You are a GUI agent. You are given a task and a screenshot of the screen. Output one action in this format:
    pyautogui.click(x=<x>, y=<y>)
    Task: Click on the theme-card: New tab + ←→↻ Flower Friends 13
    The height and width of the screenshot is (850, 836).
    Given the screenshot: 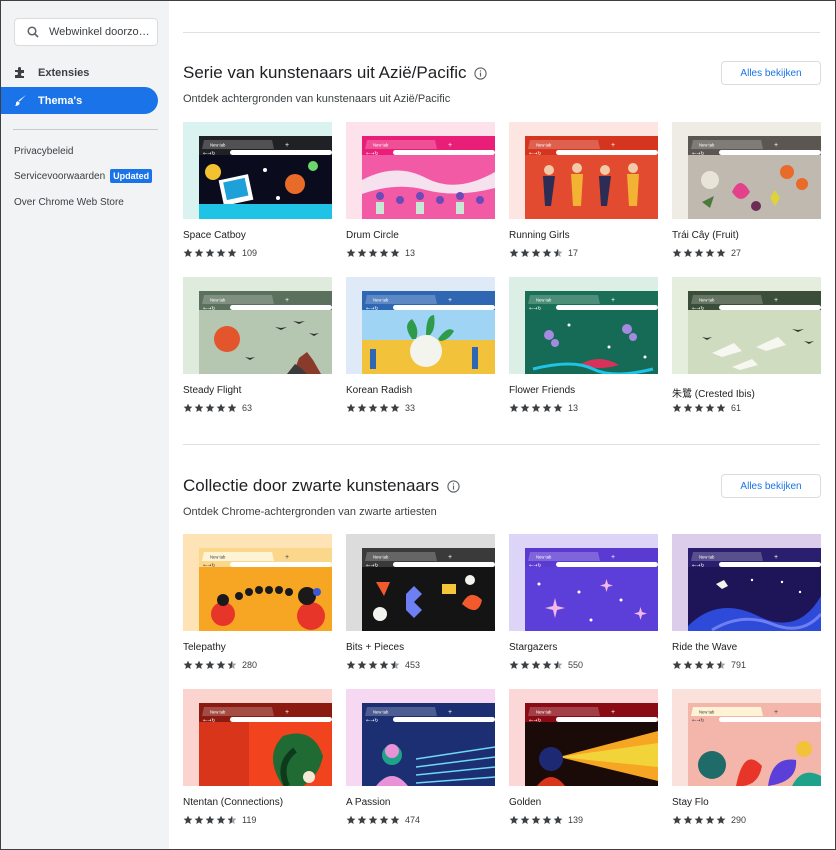 What is the action you would take?
    pyautogui.click(x=583, y=352)
    